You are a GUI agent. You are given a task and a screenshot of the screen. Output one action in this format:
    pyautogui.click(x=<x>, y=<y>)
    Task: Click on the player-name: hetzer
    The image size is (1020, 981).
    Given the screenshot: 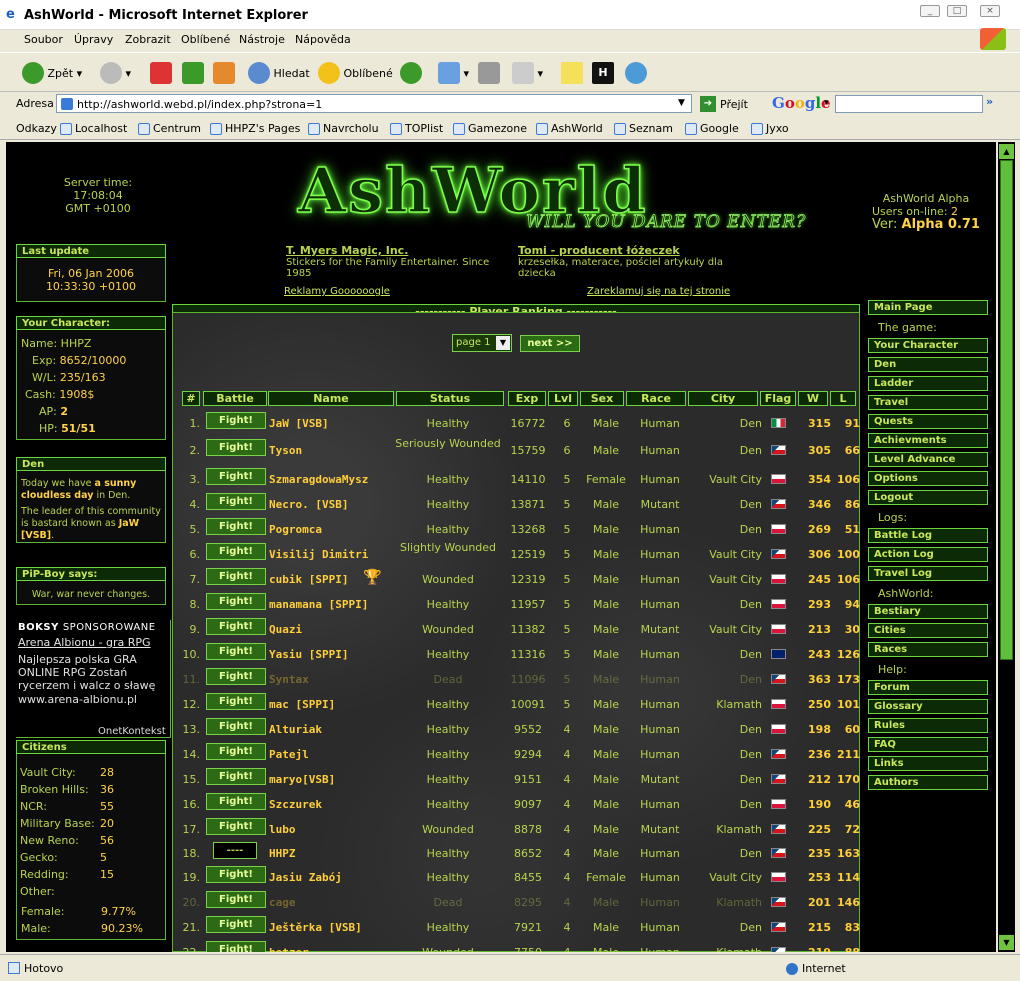 What is the action you would take?
    pyautogui.click(x=289, y=949)
    